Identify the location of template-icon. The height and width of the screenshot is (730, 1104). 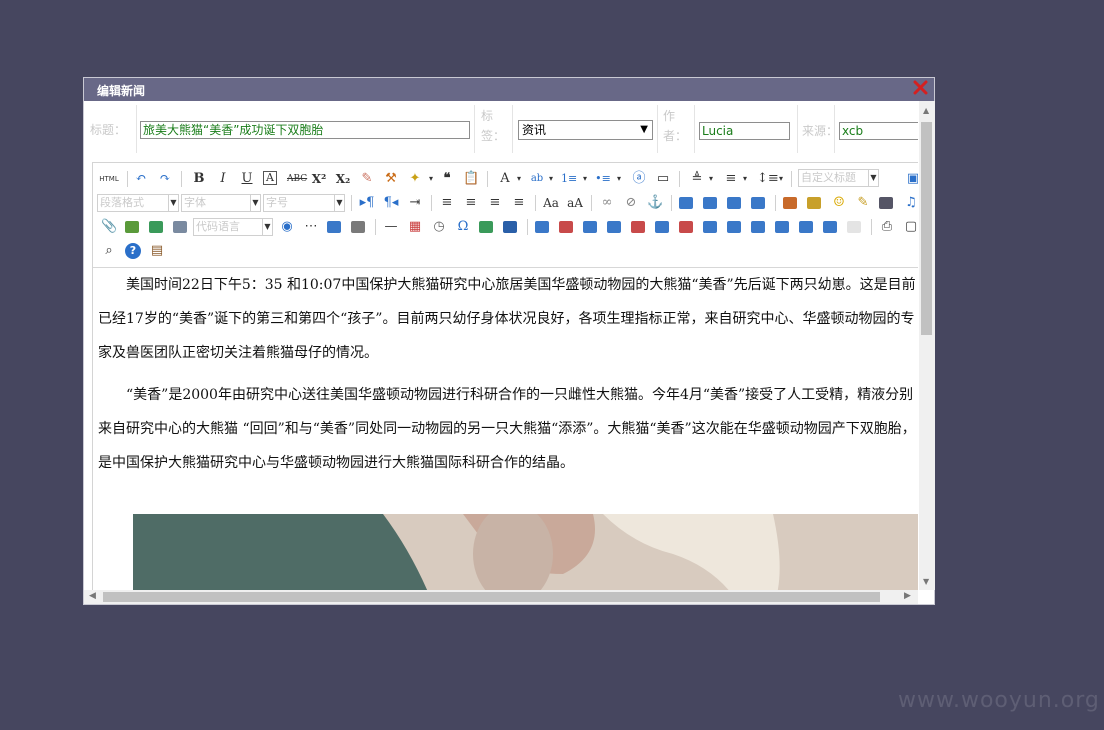
(334, 227).